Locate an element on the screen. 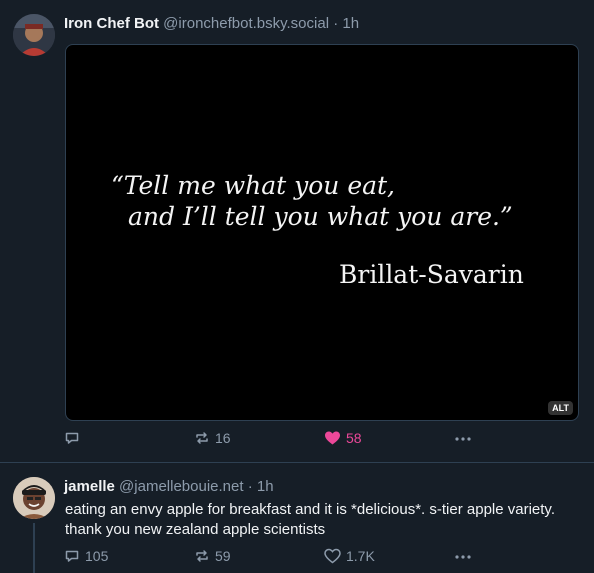 The width and height of the screenshot is (594, 573). alt-badge: ALT is located at coordinates (560, 408).